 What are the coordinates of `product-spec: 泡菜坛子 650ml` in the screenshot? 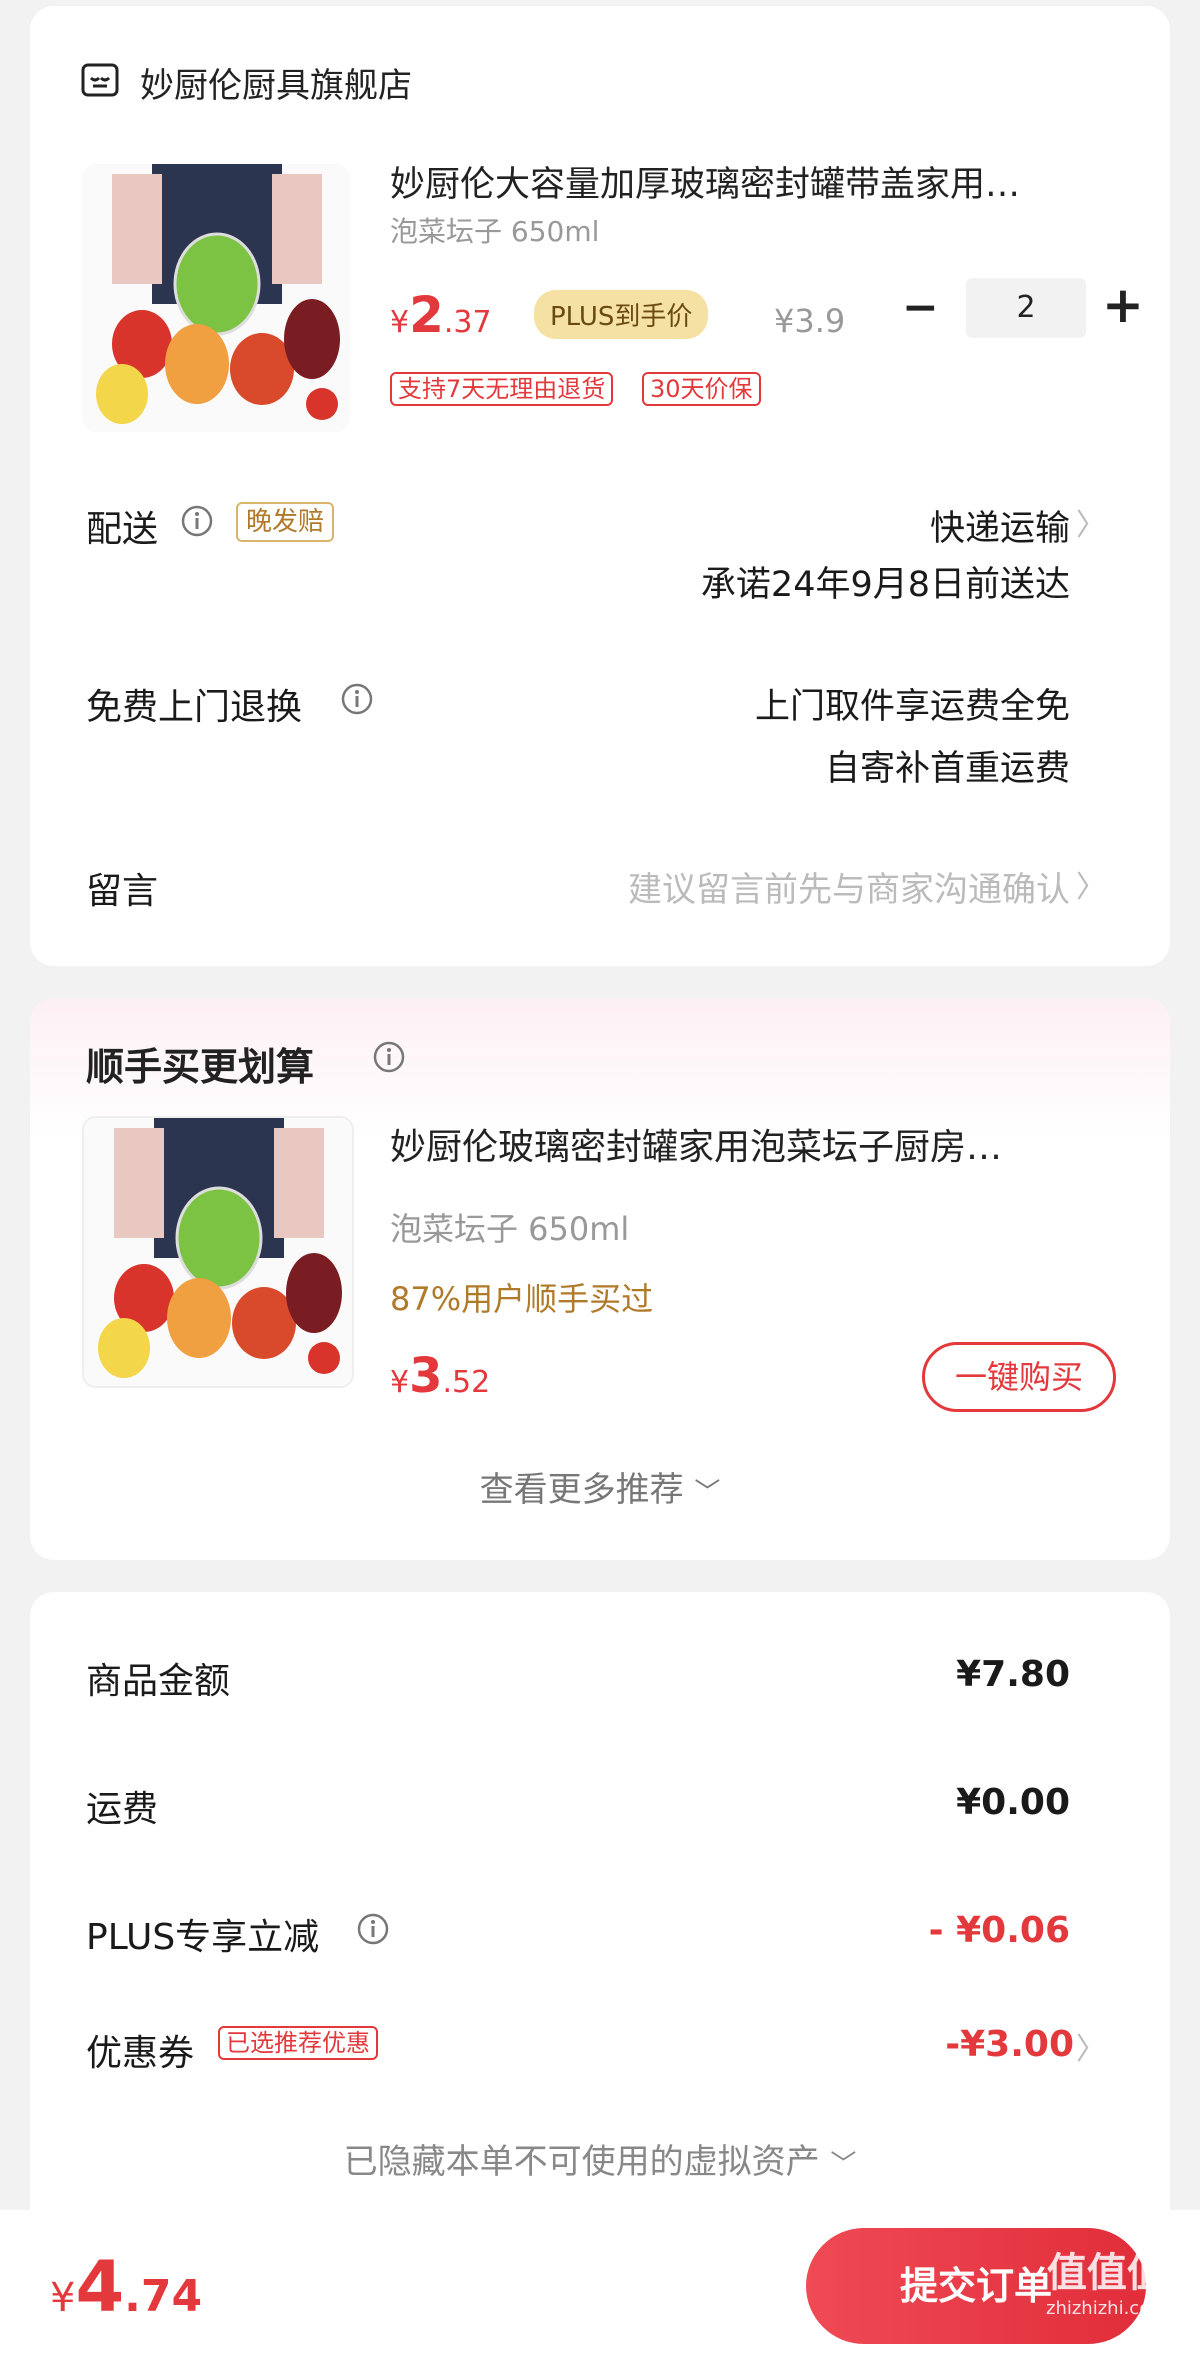 It's located at (494, 230).